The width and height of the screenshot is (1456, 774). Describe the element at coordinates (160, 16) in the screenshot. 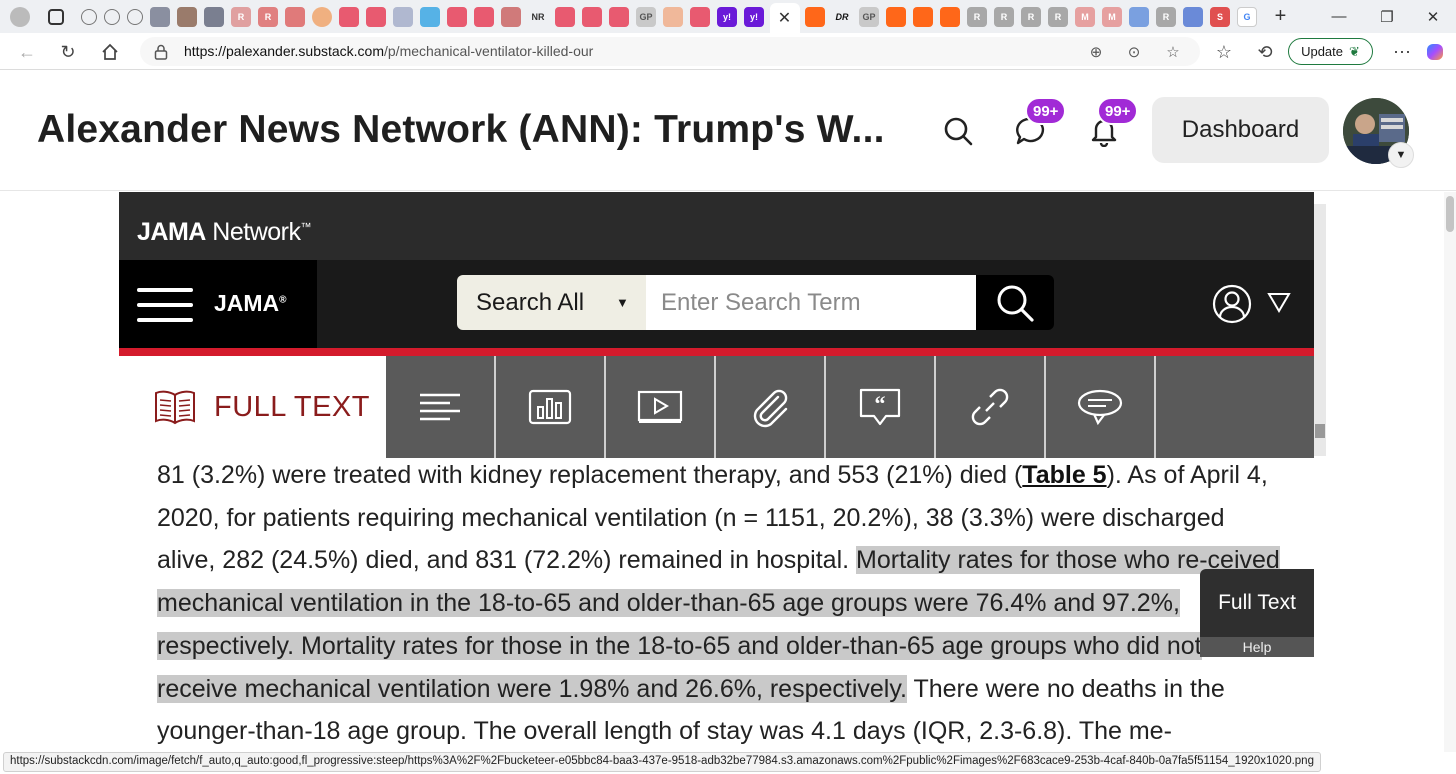

I see `tab-favicon-news` at that location.